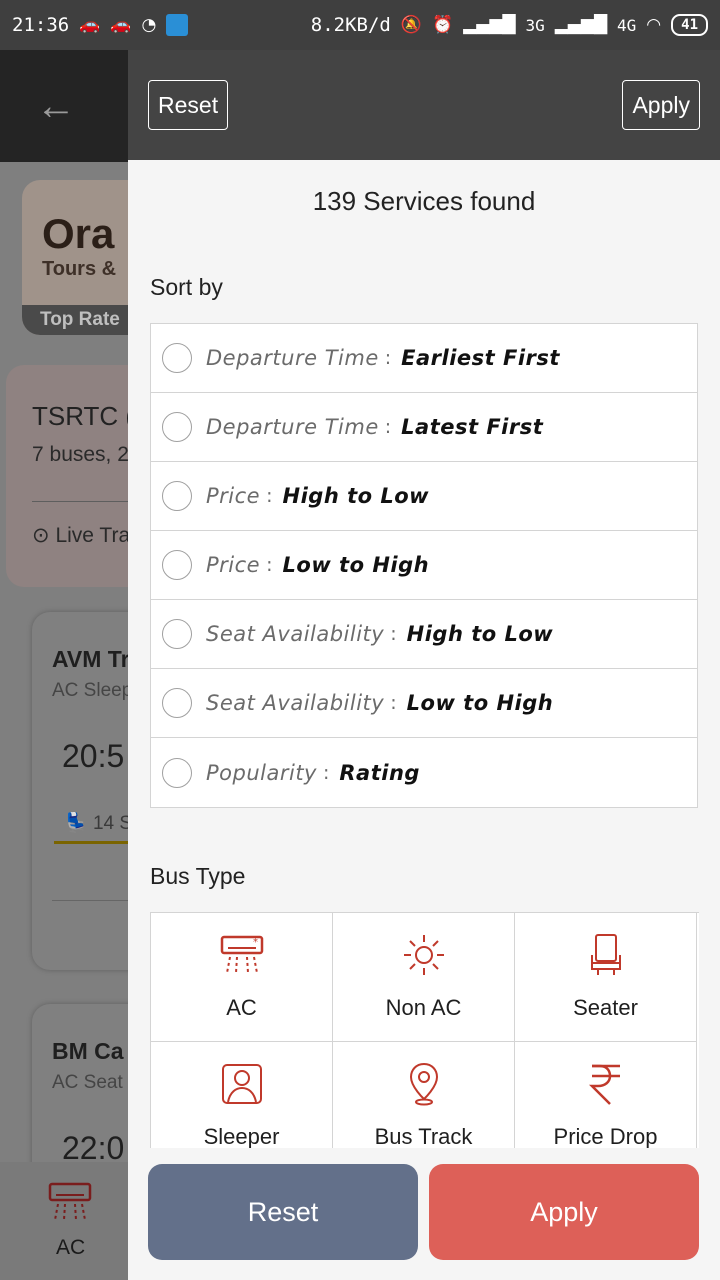 The image size is (720, 1280). I want to click on network-speed: 8.2KB/d, so click(350, 25).